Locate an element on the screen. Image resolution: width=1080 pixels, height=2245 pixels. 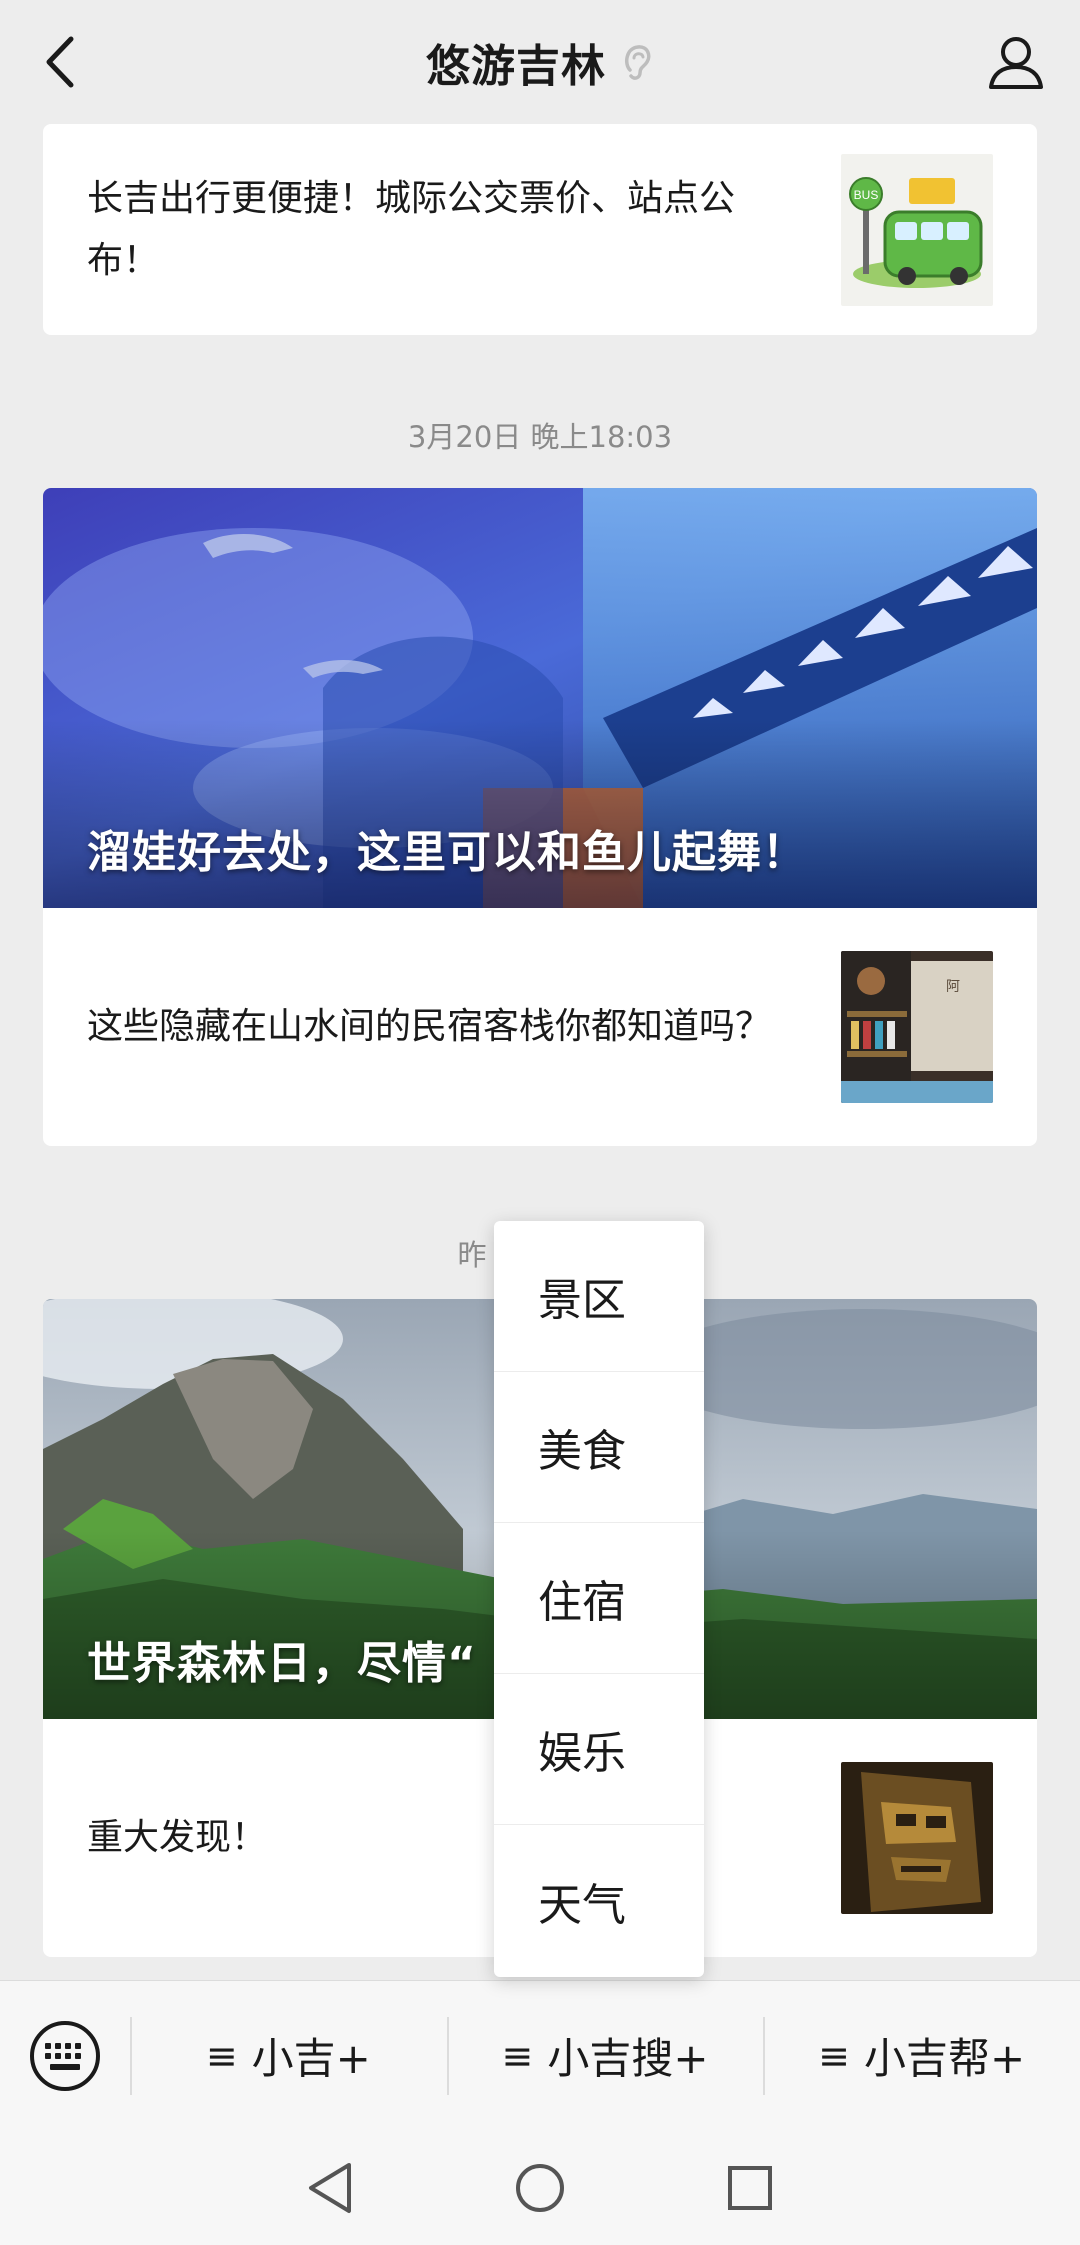
page-title: 悠游吉林 is located at coordinates (516, 66).